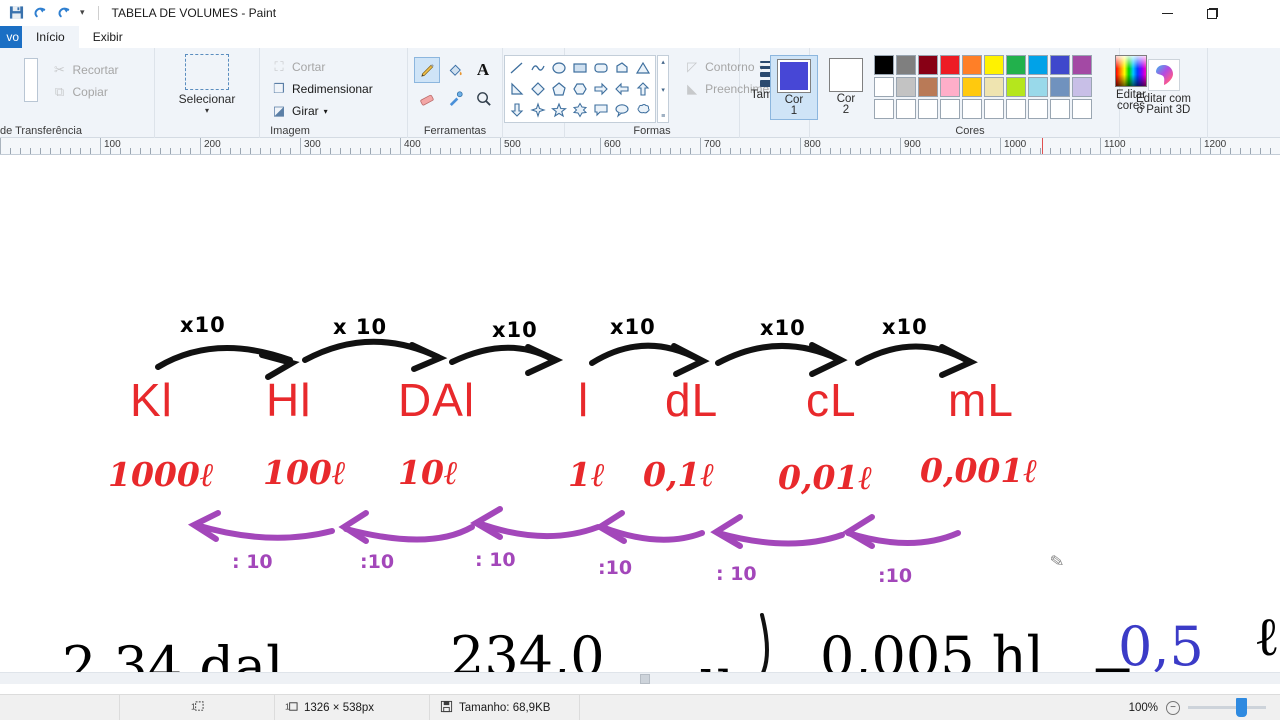  What do you see at coordinates (455, 98) in the screenshot?
I see `color-picker-icon` at bounding box center [455, 98].